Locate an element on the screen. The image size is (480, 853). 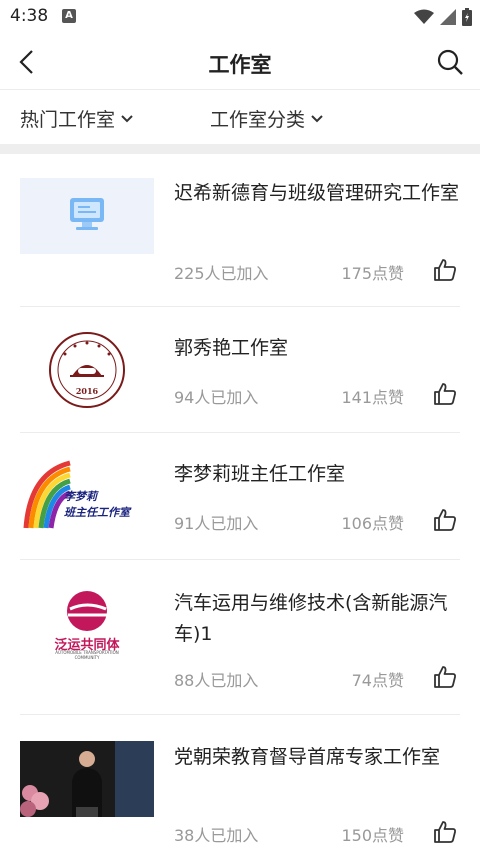
filter-hot-label: 热门工作室 is located at coordinates (68, 120).